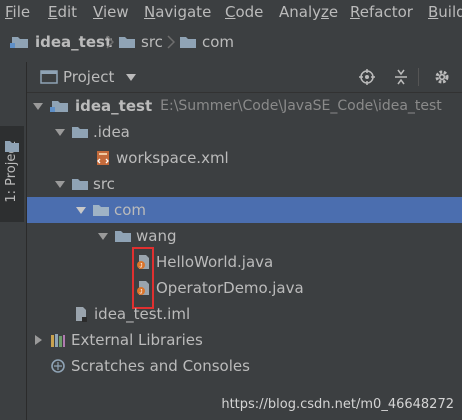 Image resolution: width=462 pixels, height=420 pixels. I want to click on watermark-text: https://blog.csdn.net/m0_46648272, so click(337, 404).